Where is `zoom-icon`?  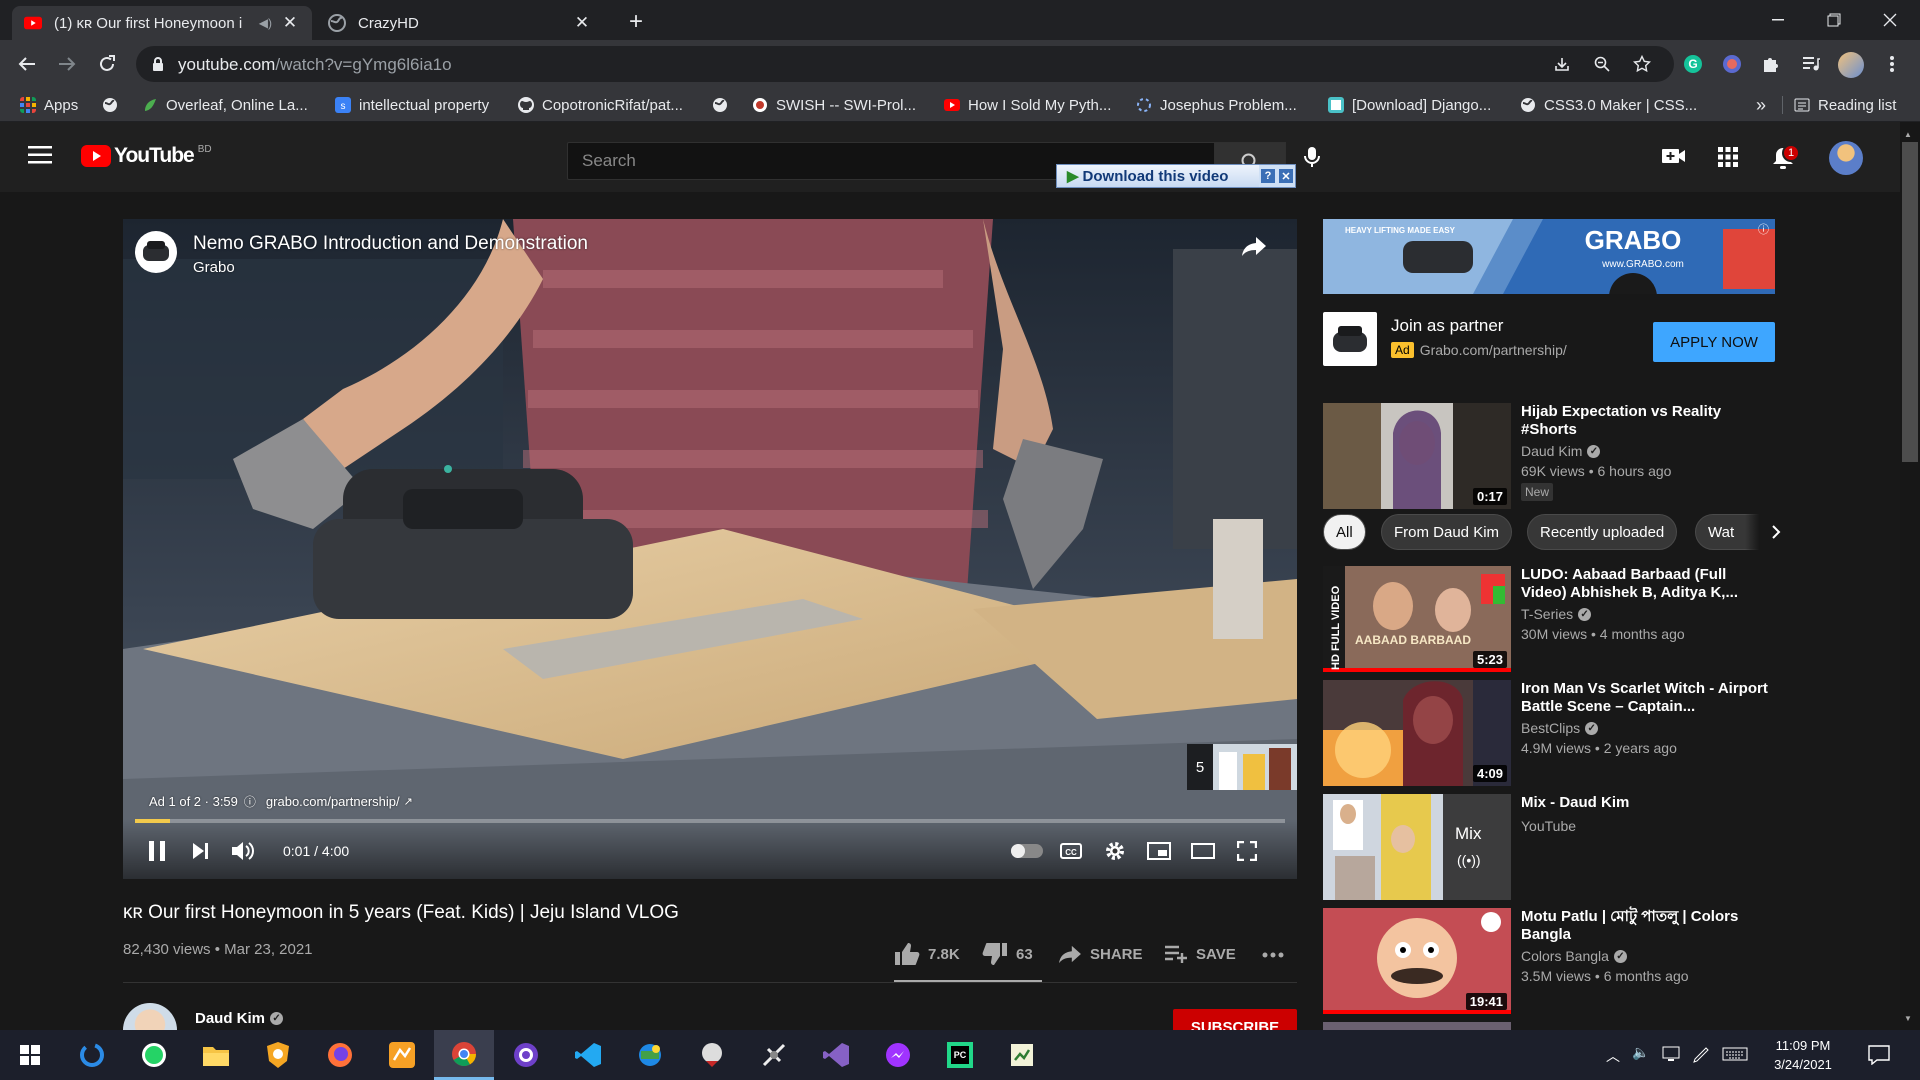
zoom-icon is located at coordinates (1602, 64).